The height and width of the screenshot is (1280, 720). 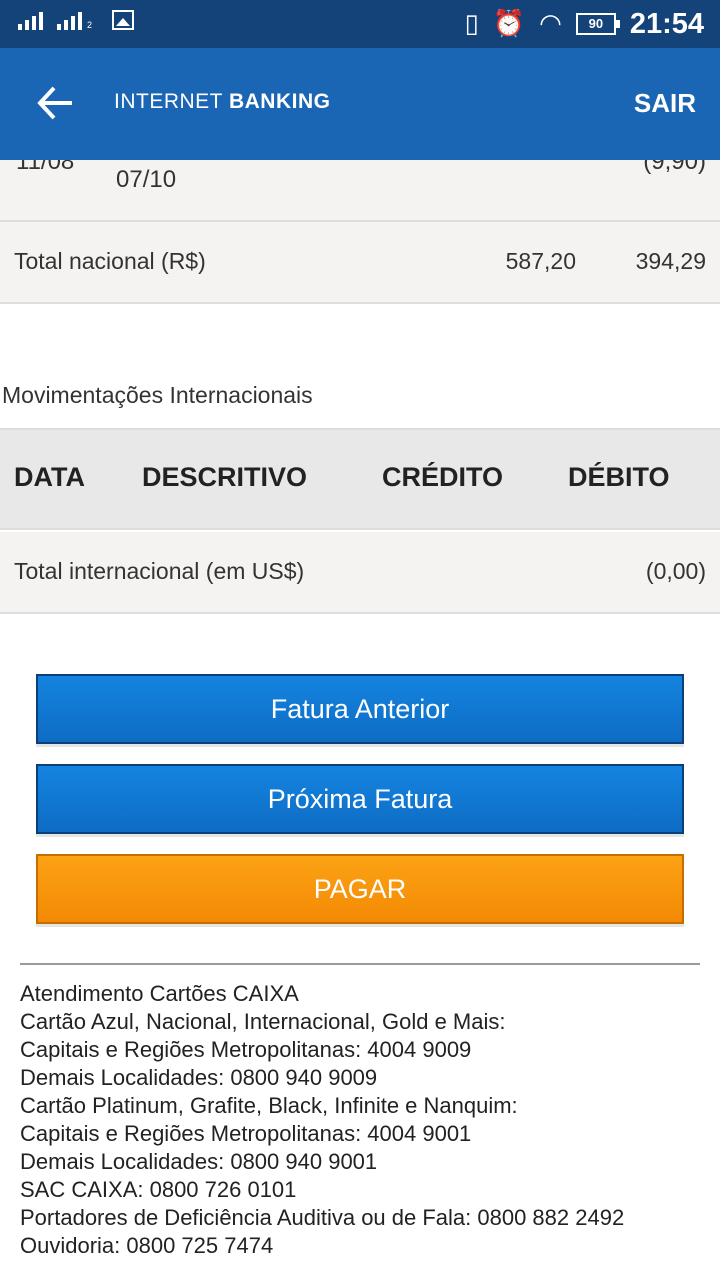 I want to click on pay-button: PAGAR, so click(x=360, y=889).